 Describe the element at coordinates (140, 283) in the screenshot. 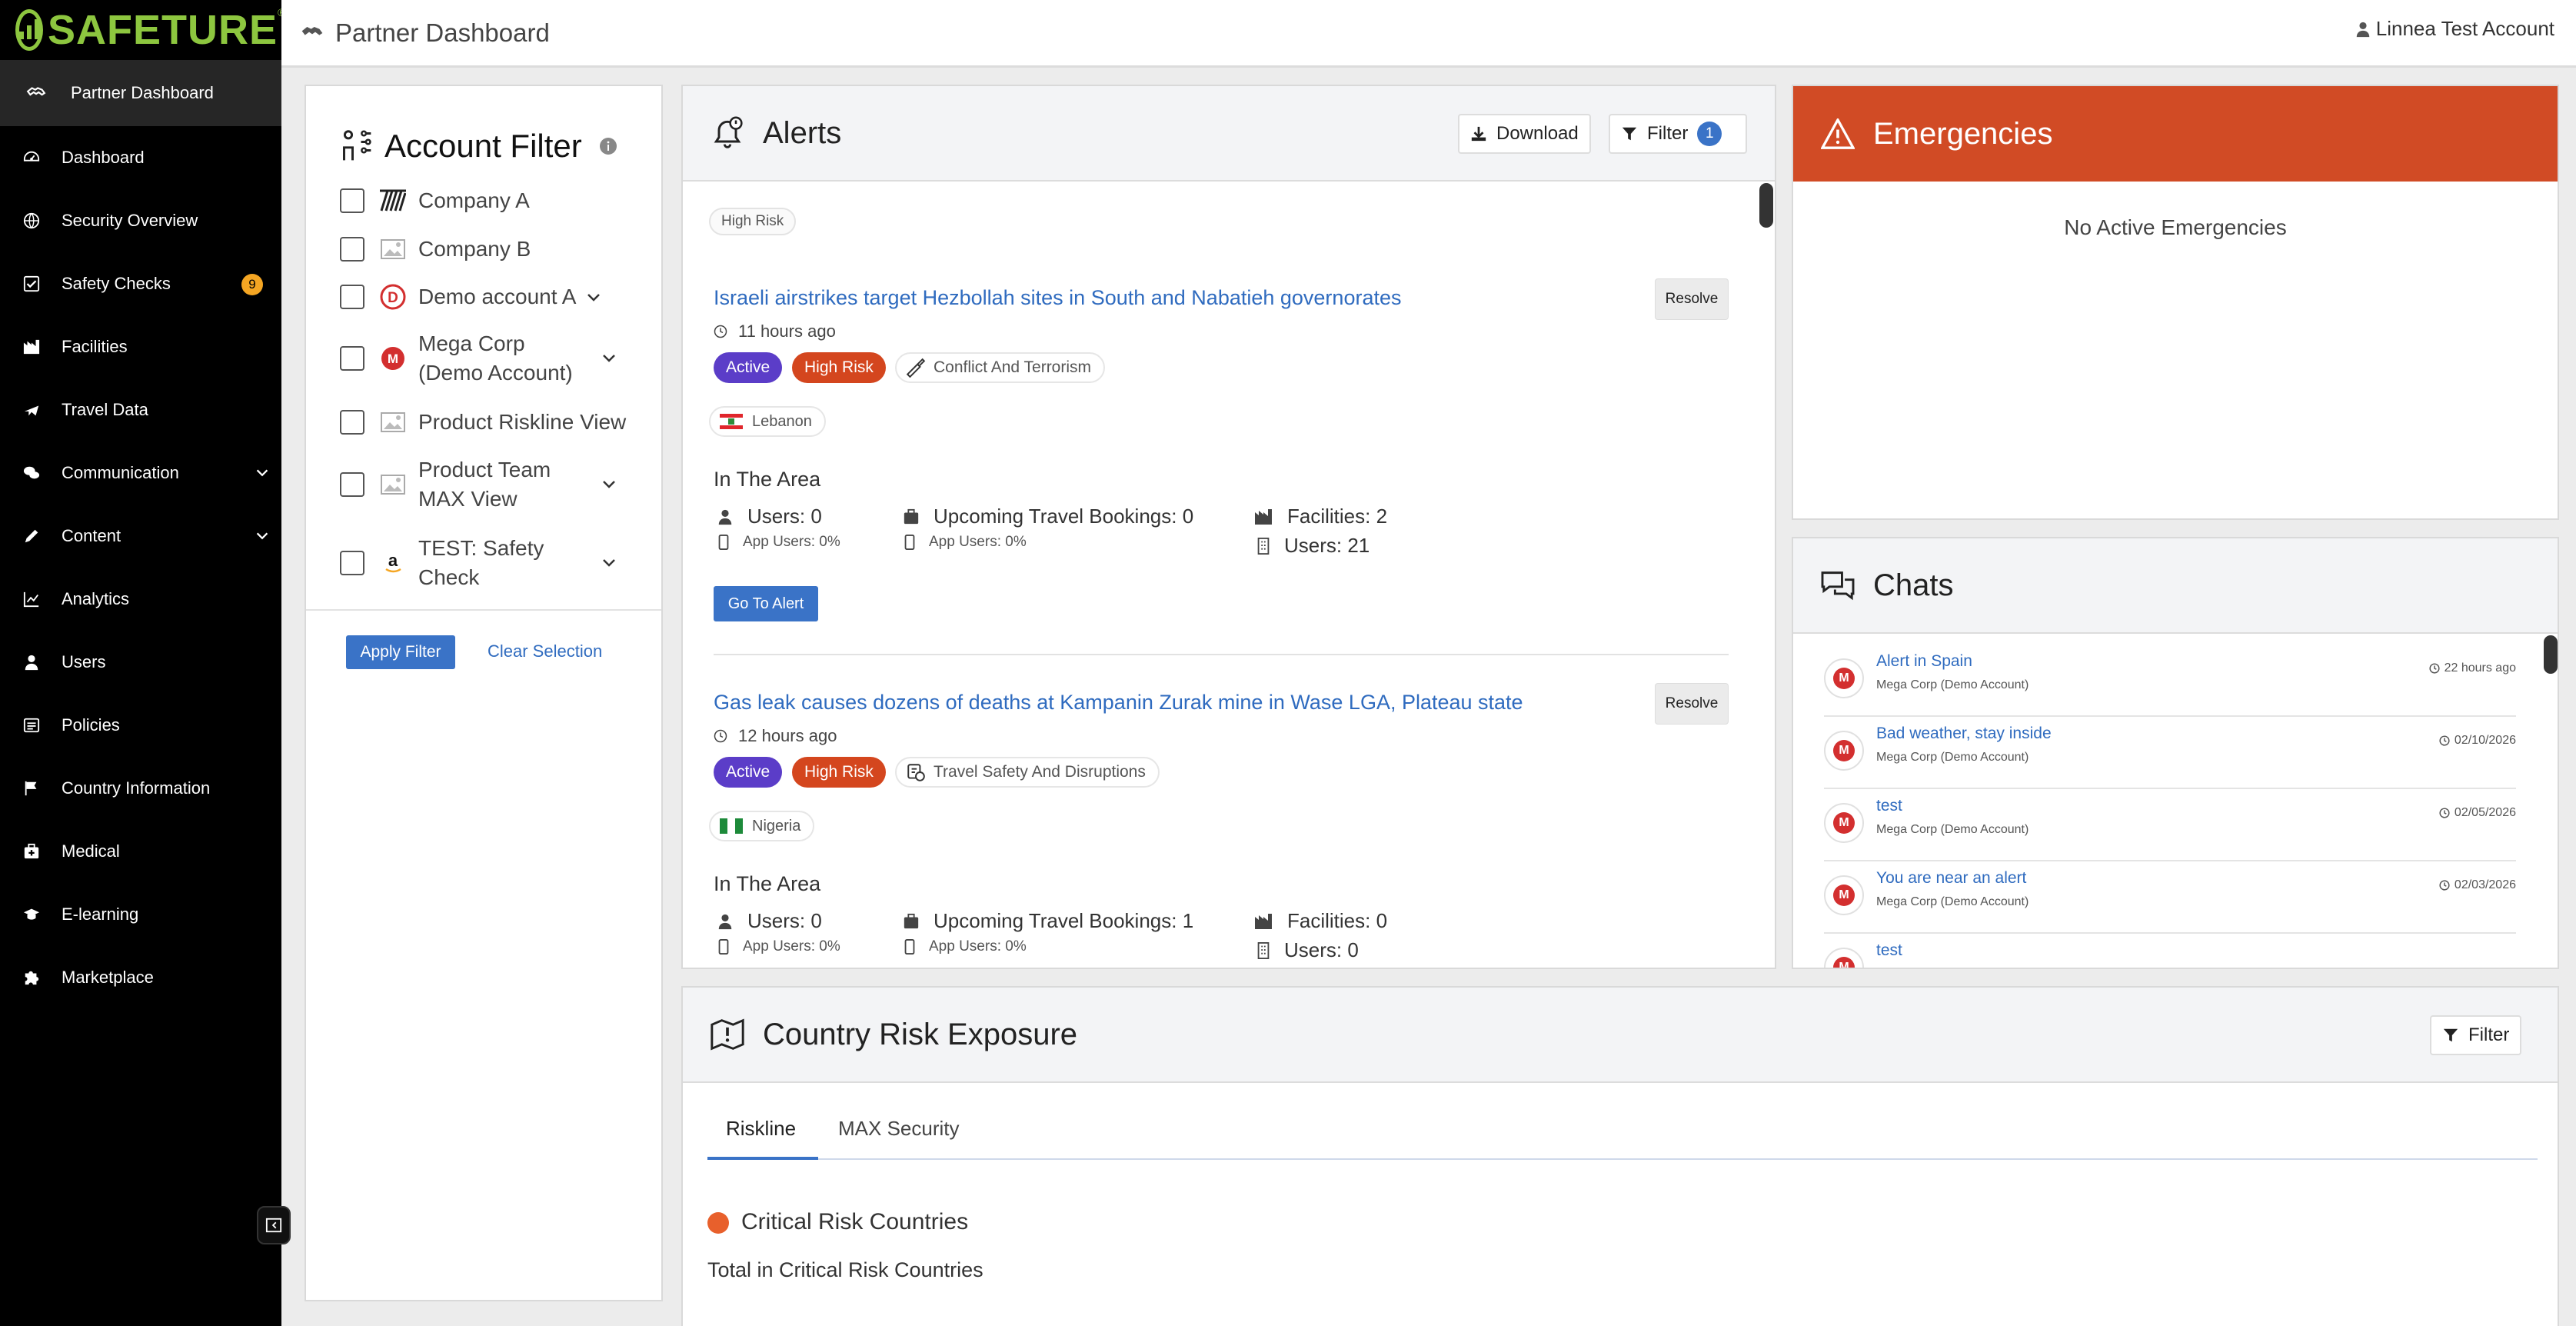

I see `sidebar-item-safety-checks: Safety Checks 9` at that location.